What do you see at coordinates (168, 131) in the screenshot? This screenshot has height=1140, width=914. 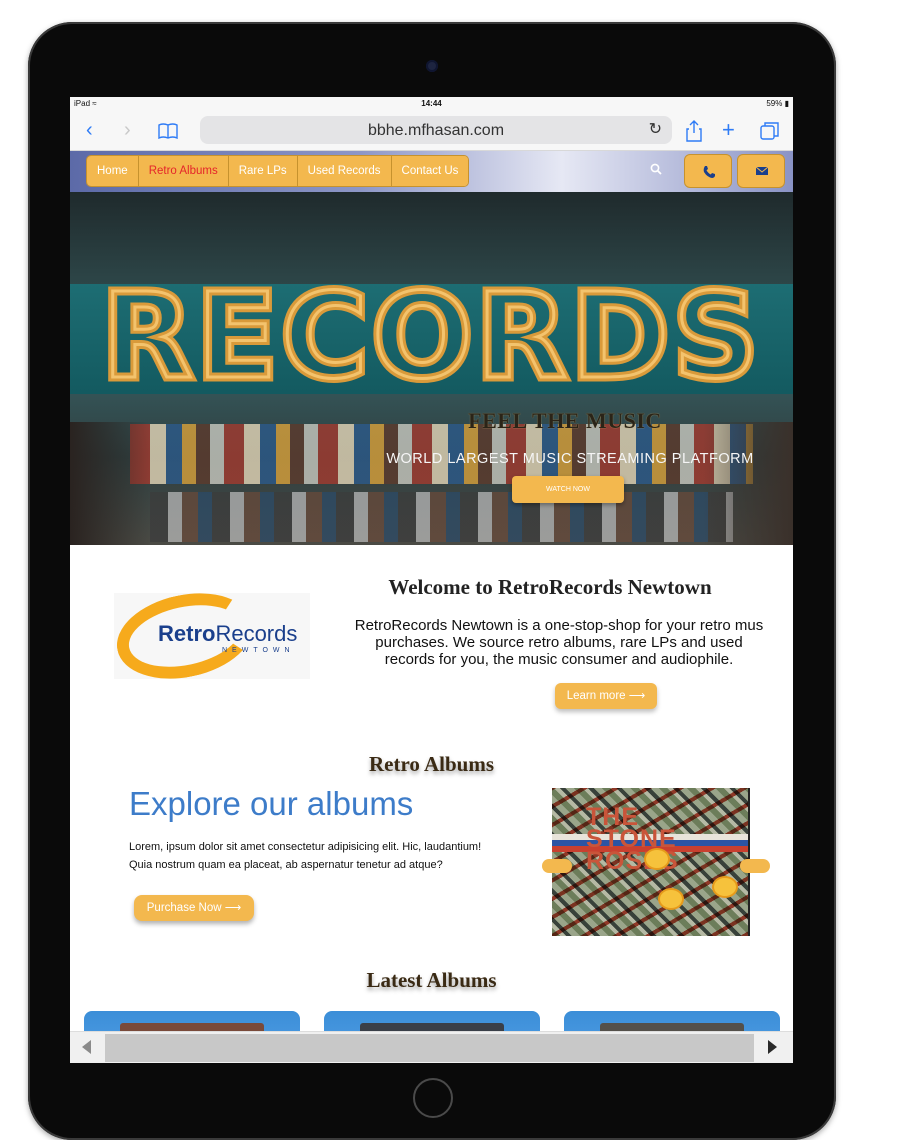 I see `bookmarks-icon` at bounding box center [168, 131].